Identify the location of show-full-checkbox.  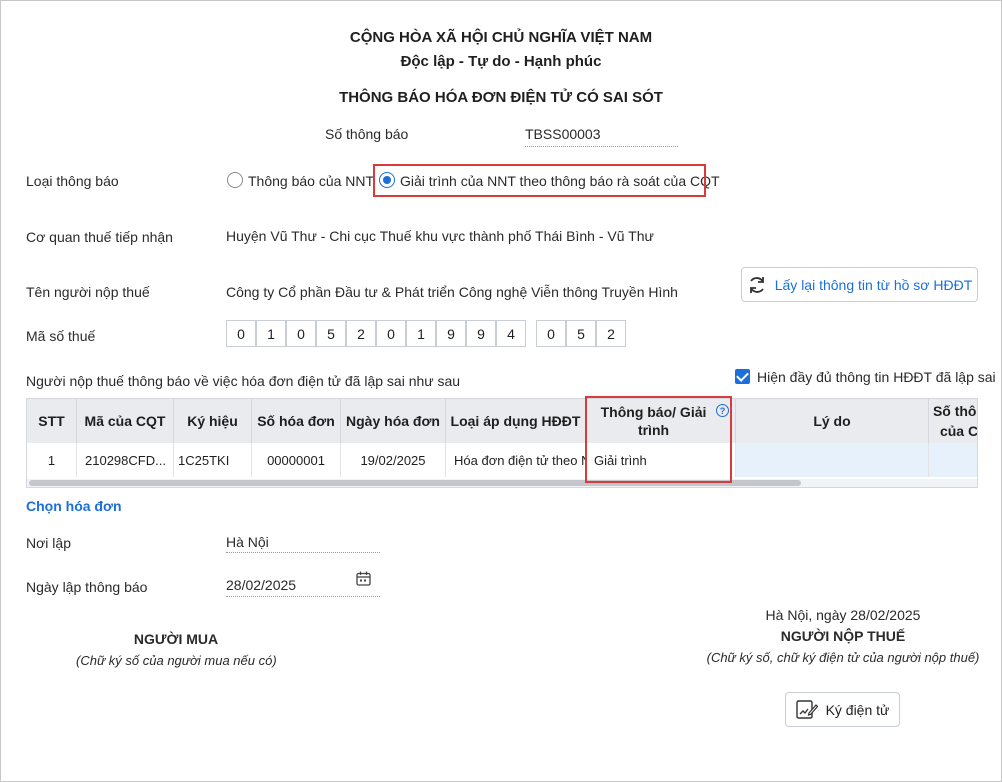
(742, 376).